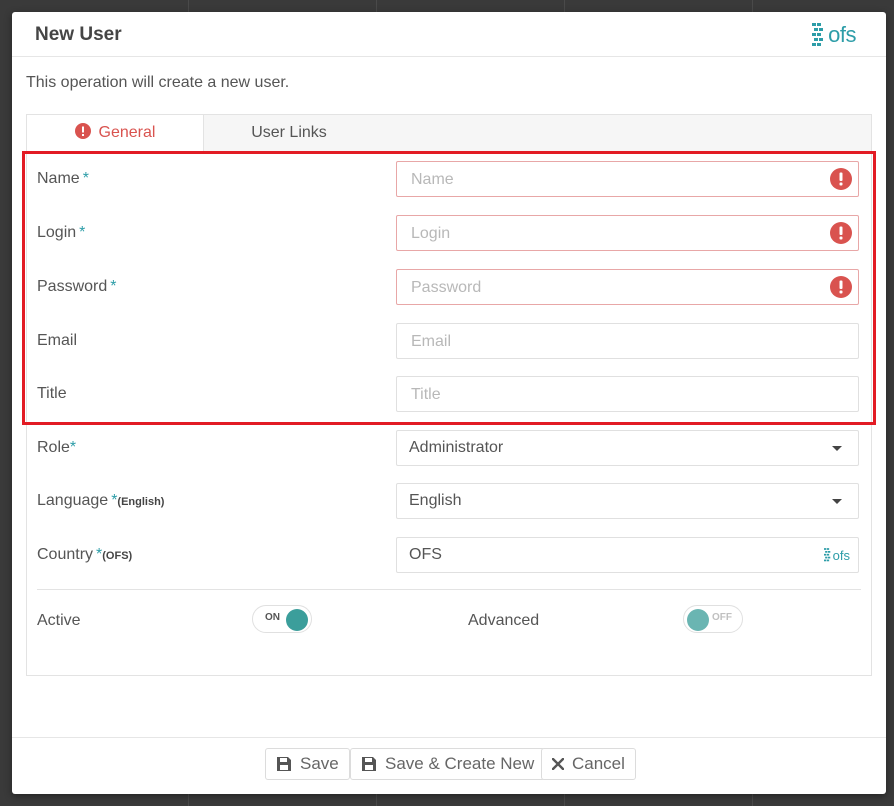 This screenshot has height=806, width=894. I want to click on email-label: Email, so click(57, 340).